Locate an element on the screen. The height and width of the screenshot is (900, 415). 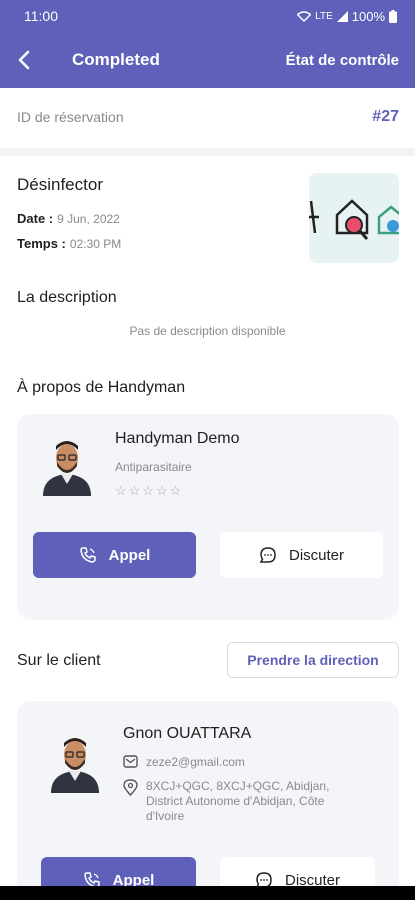
client-section-title: Sur le client is located at coordinates (59, 660).